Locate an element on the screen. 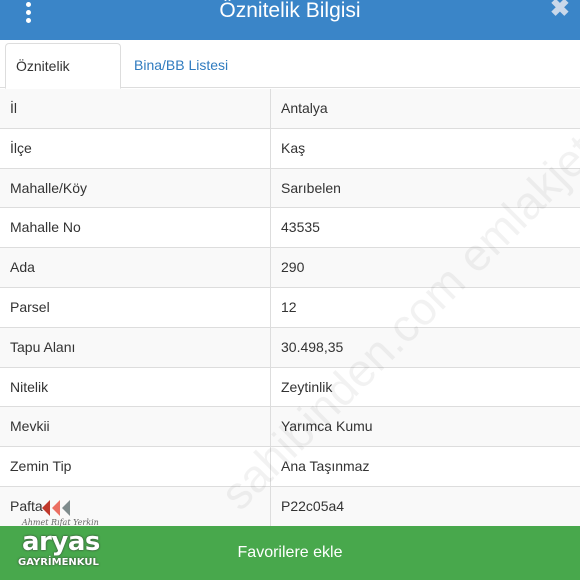 This screenshot has width=580, height=580. row-value: 290 is located at coordinates (293, 267).